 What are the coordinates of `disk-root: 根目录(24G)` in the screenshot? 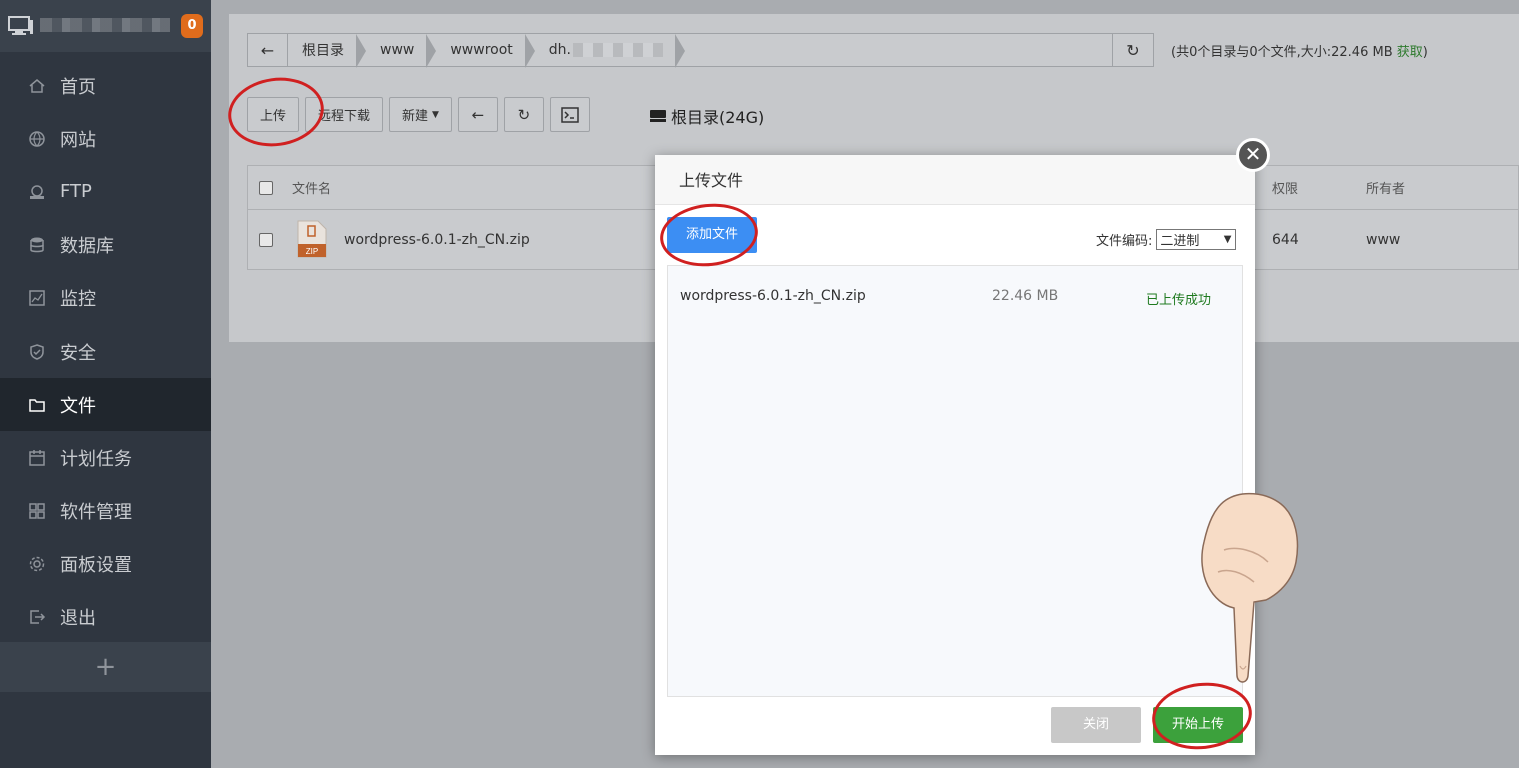 It's located at (706, 116).